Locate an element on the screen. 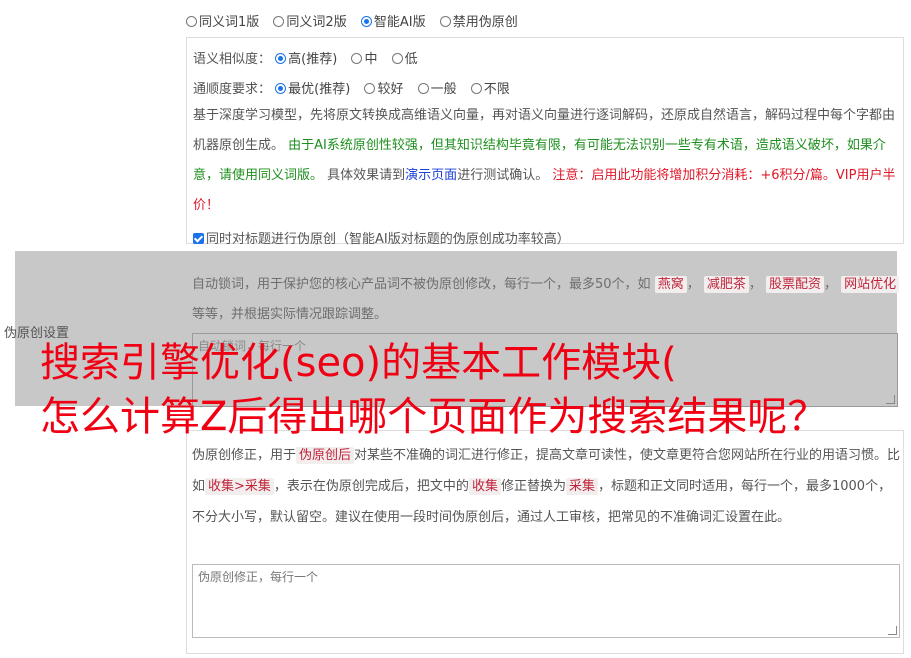  fluency-option-any: 不限 is located at coordinates (490, 89).